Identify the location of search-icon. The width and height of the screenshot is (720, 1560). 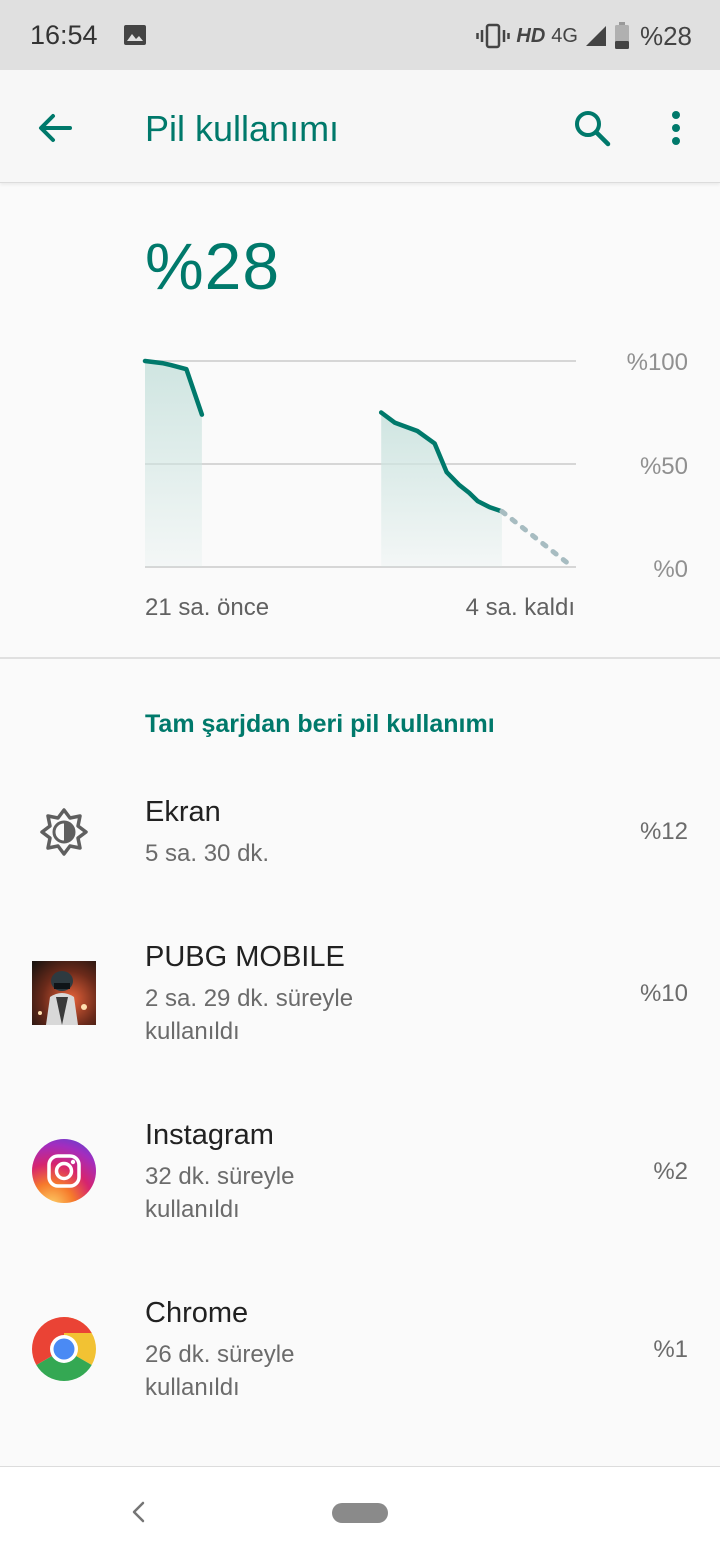
(592, 128).